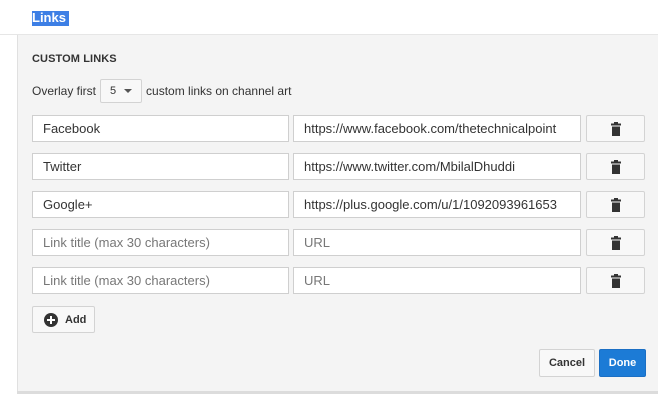  I want to click on overlay-count-select: 5, so click(121, 91).